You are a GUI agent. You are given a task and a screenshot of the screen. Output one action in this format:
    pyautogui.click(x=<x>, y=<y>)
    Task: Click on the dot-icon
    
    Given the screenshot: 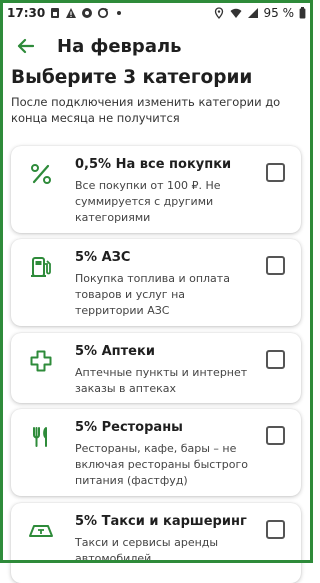 What is the action you would take?
    pyautogui.click(x=119, y=13)
    